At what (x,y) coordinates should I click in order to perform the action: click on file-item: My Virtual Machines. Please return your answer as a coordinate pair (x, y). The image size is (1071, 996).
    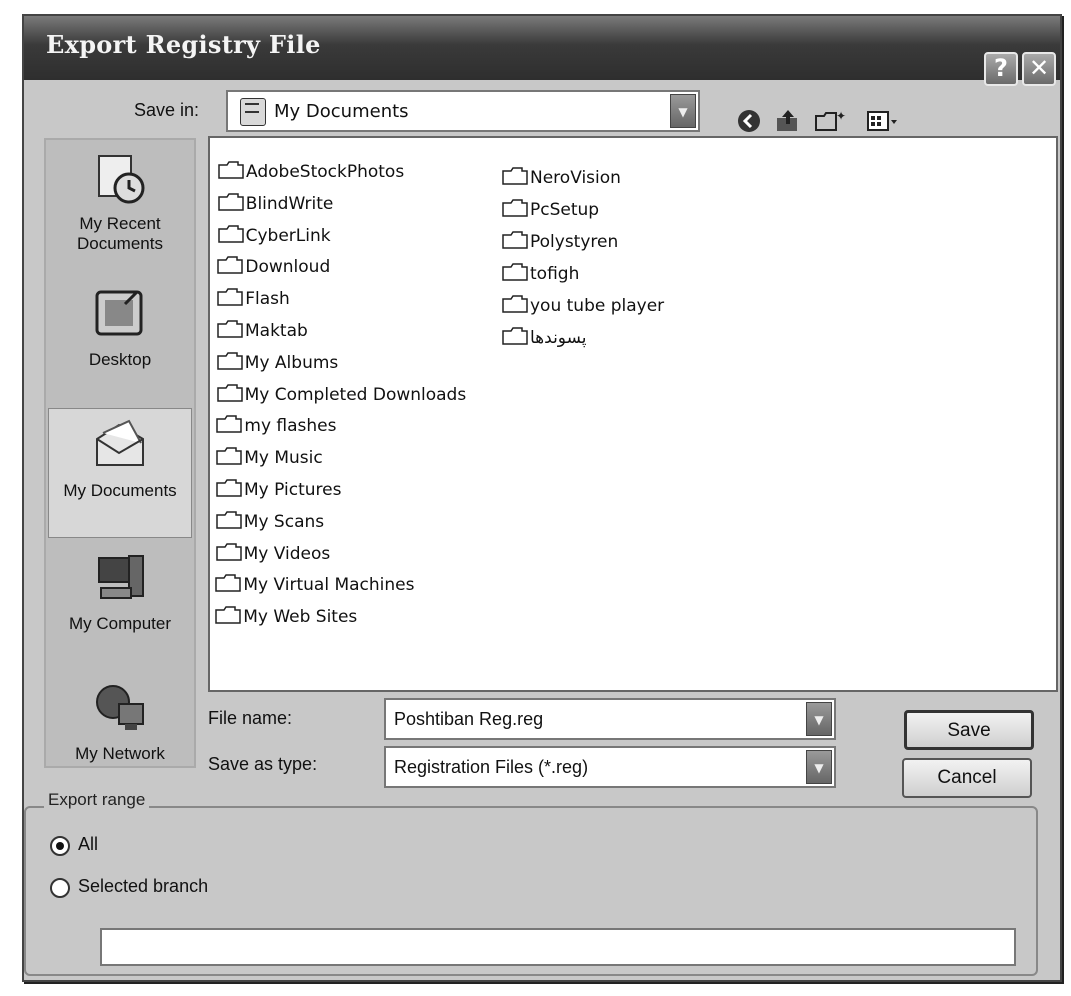
    Looking at the image, I should click on (315, 585).